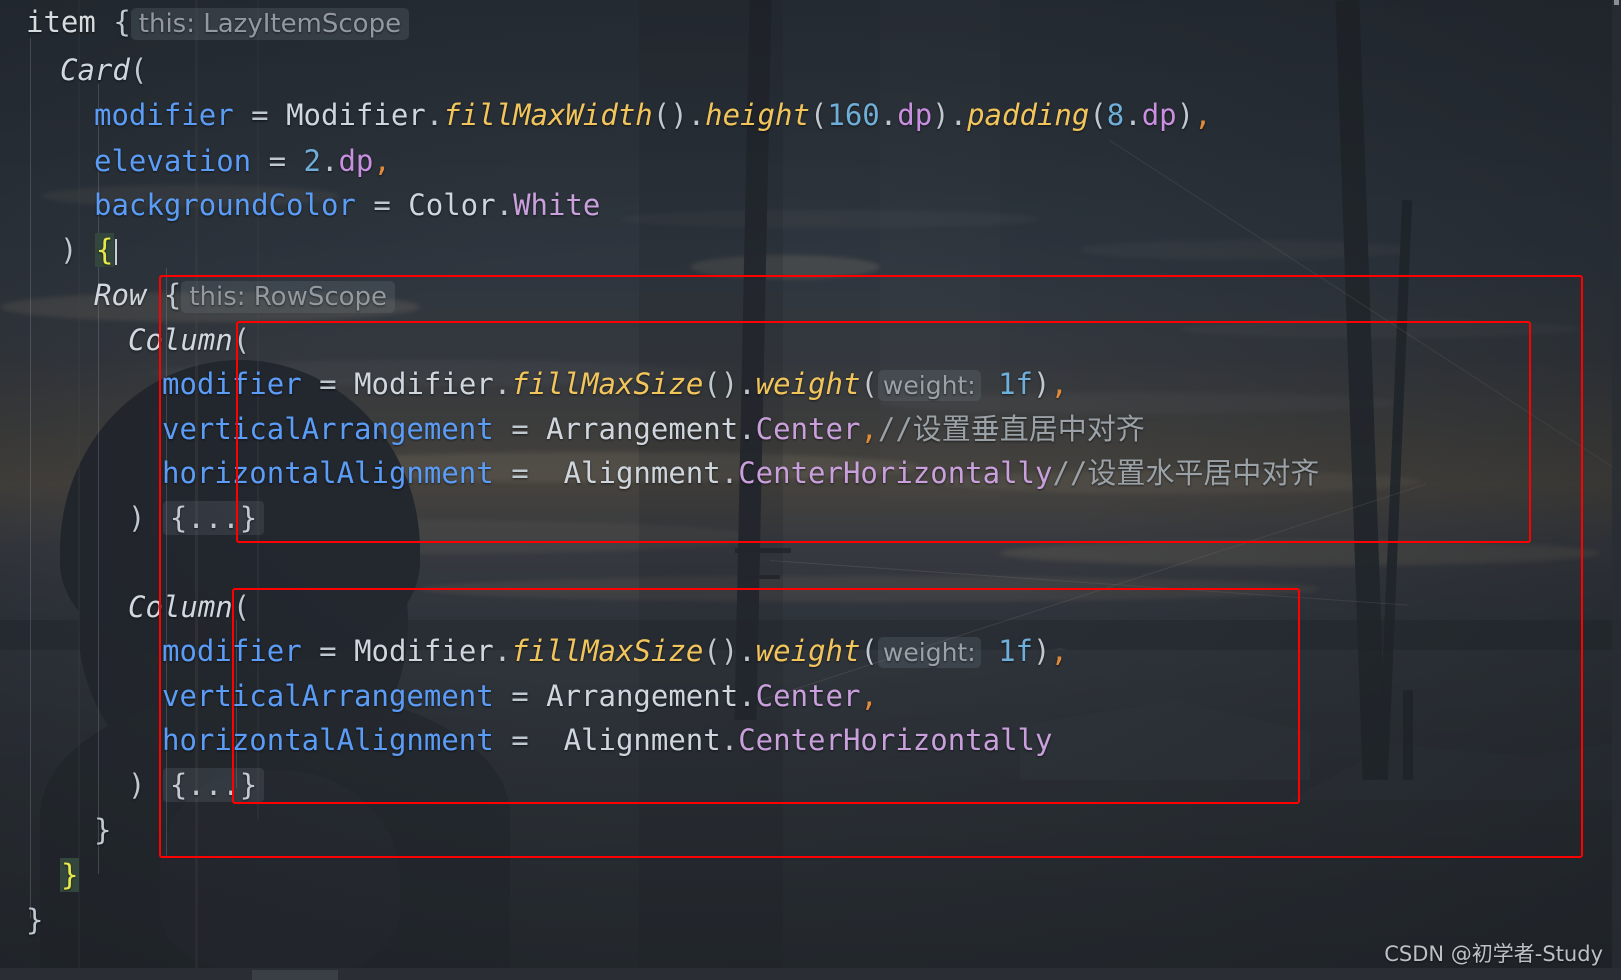 The width and height of the screenshot is (1621, 980). I want to click on code-token: Column, so click(180, 340).